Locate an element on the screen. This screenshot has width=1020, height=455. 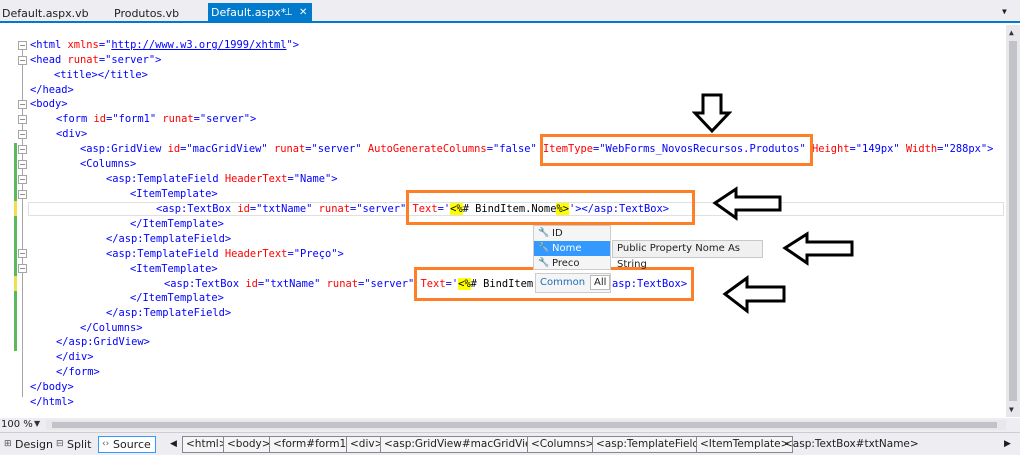
zoom-level: 100 % is located at coordinates (17, 424).